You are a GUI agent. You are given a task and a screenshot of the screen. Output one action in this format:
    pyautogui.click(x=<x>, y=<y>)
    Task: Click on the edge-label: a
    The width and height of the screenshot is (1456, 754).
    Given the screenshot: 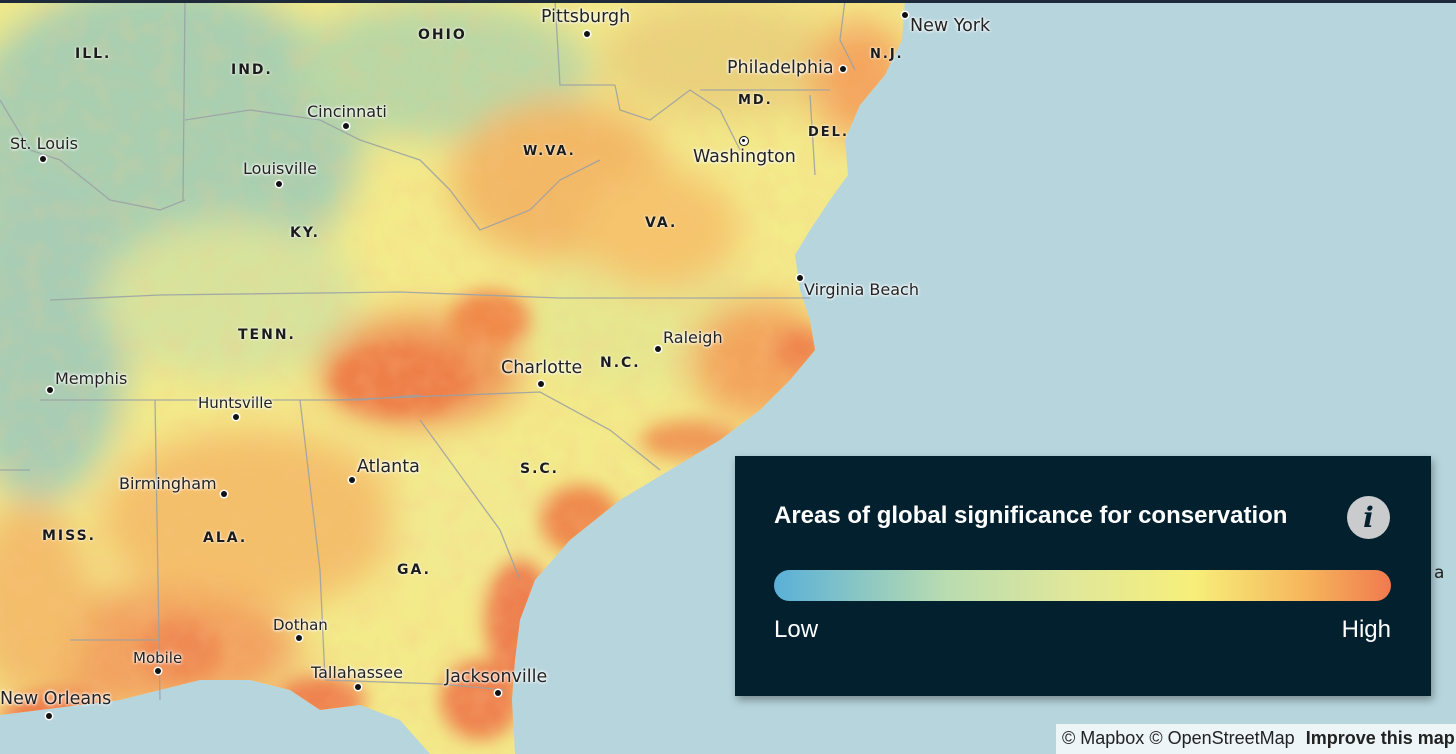 What is the action you would take?
    pyautogui.click(x=1439, y=573)
    